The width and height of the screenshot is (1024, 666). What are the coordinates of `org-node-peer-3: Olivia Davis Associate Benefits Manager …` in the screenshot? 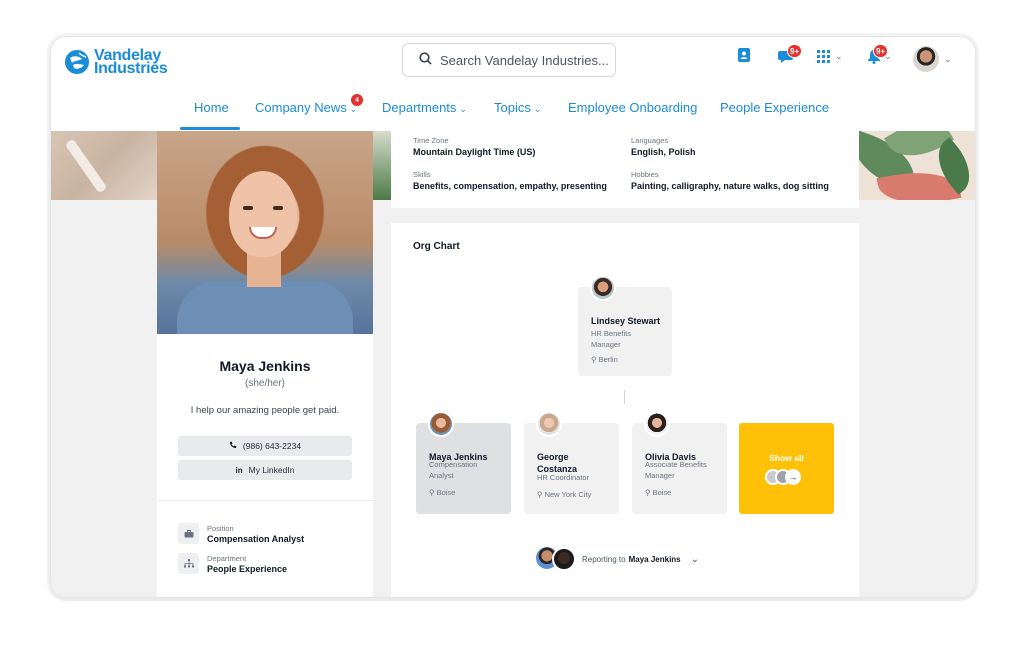 It's located at (679, 462).